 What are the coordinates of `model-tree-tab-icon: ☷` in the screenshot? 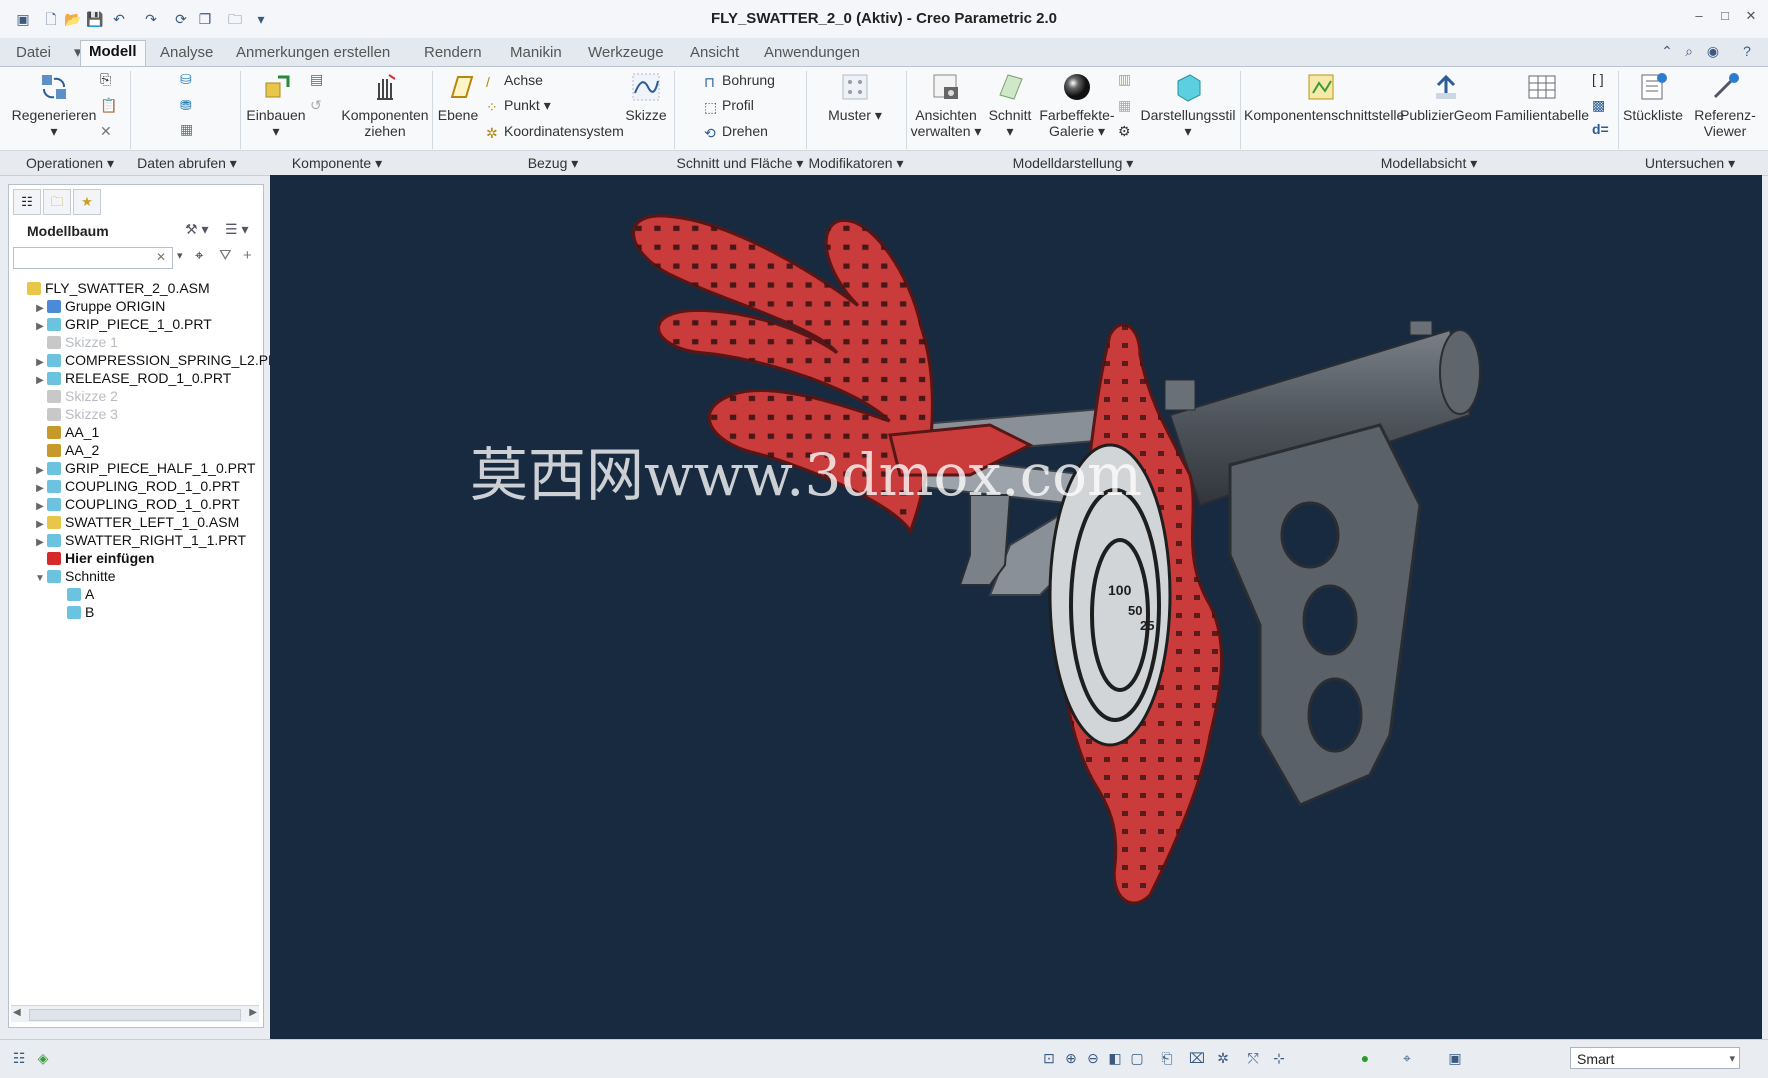 It's located at (27, 202).